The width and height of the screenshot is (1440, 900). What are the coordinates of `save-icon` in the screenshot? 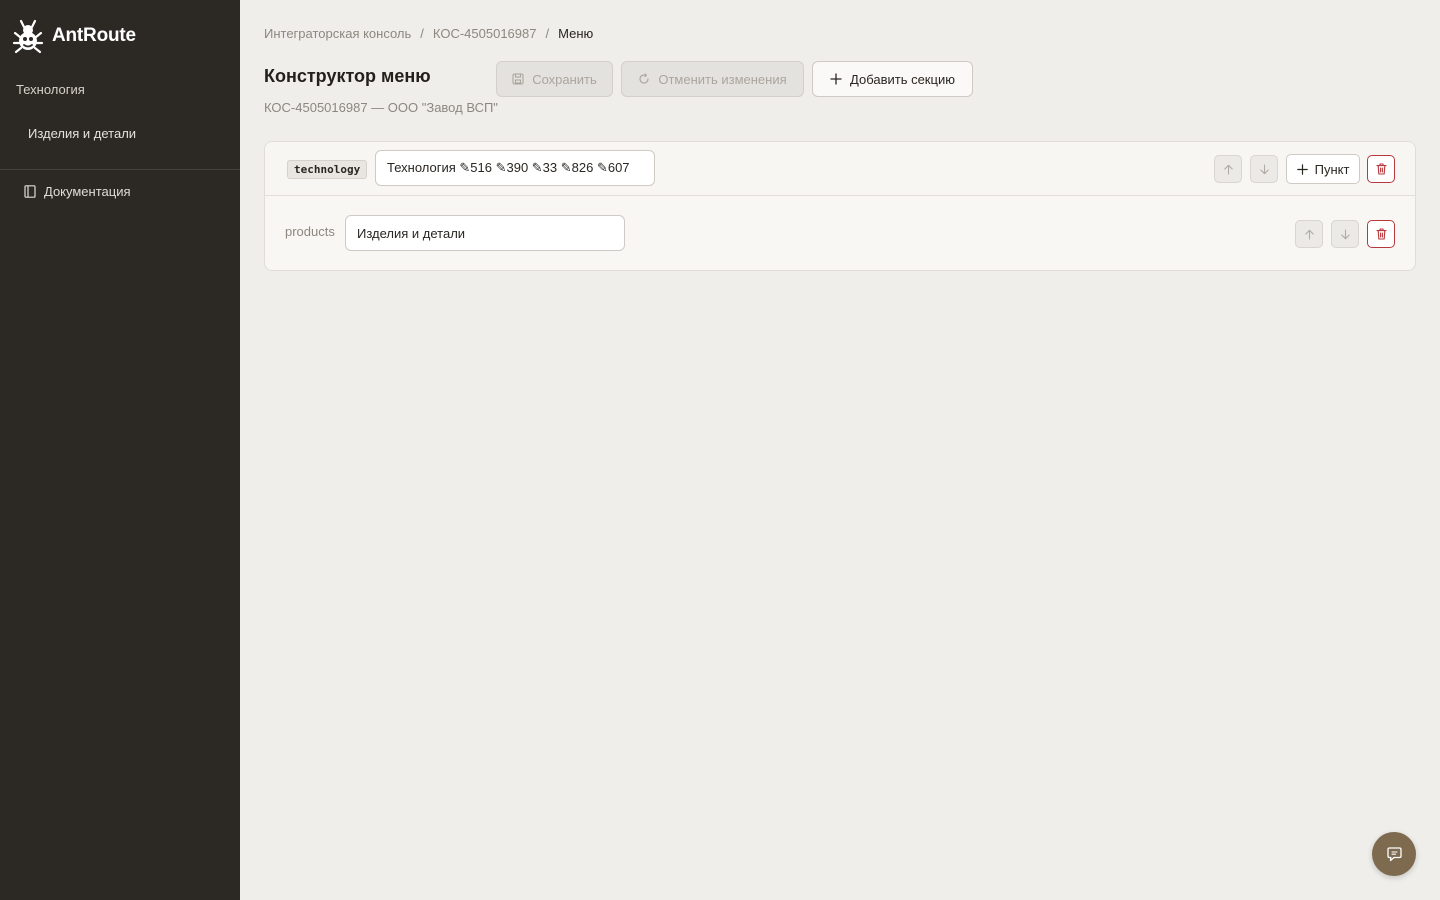 It's located at (518, 79).